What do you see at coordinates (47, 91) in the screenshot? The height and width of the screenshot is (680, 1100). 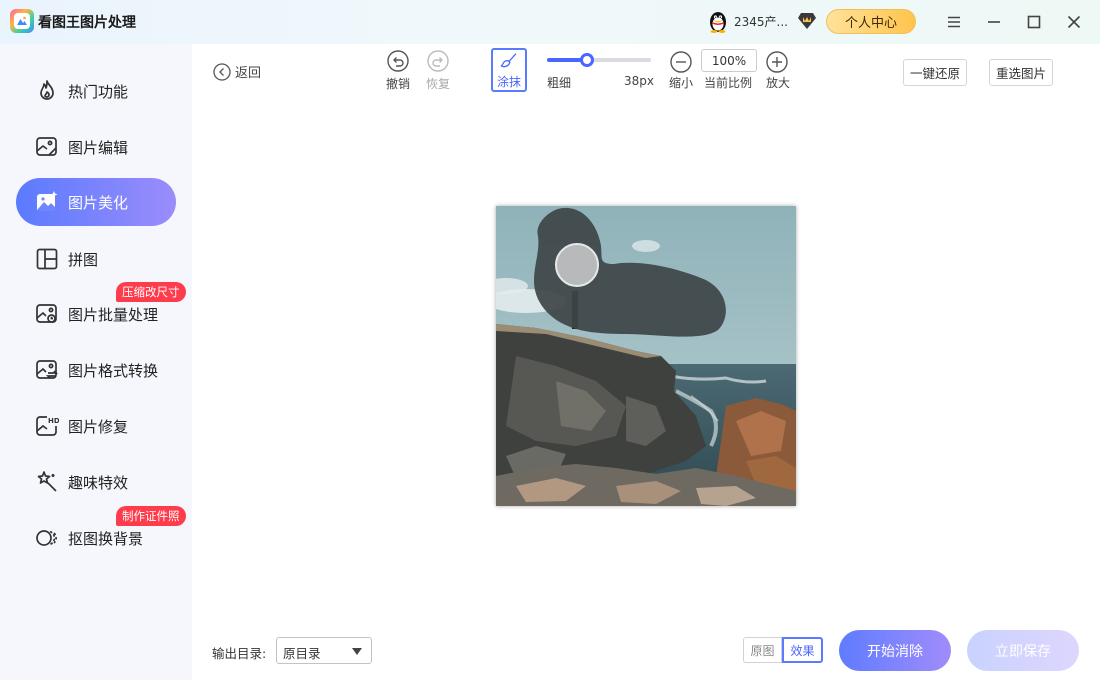 I see `flame-icon` at bounding box center [47, 91].